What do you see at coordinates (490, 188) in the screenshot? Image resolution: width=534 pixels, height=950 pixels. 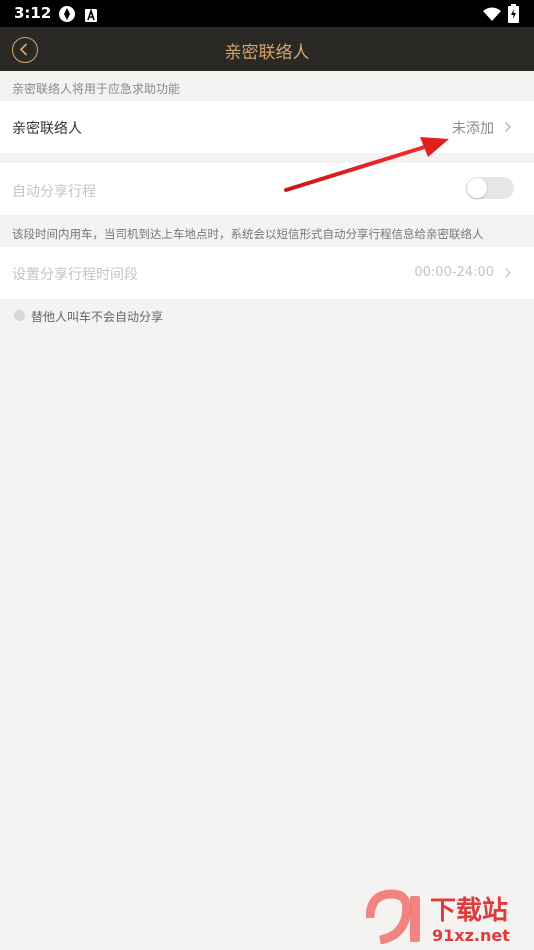 I see `auto-share-toggle` at bounding box center [490, 188].